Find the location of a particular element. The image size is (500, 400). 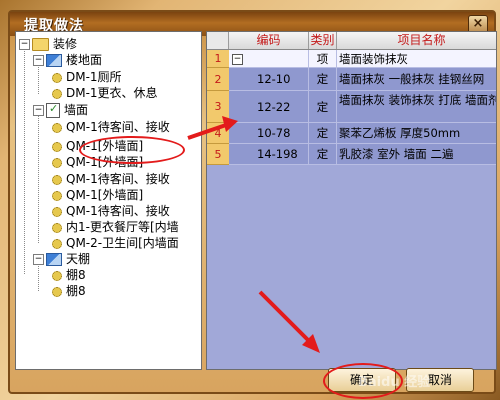

arrow-to-ok-icon is located at coordinates (289, 321).